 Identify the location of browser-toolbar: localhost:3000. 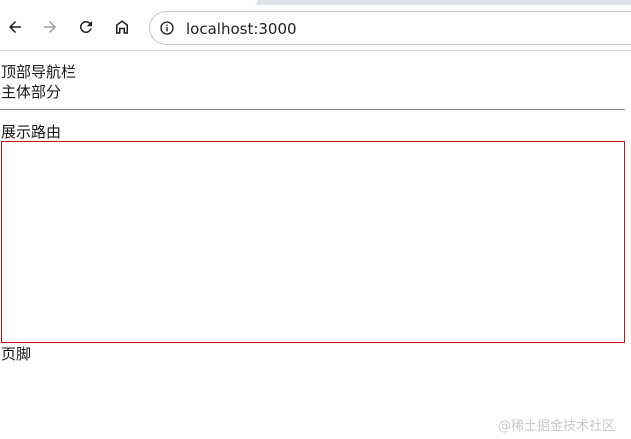
(315, 28).